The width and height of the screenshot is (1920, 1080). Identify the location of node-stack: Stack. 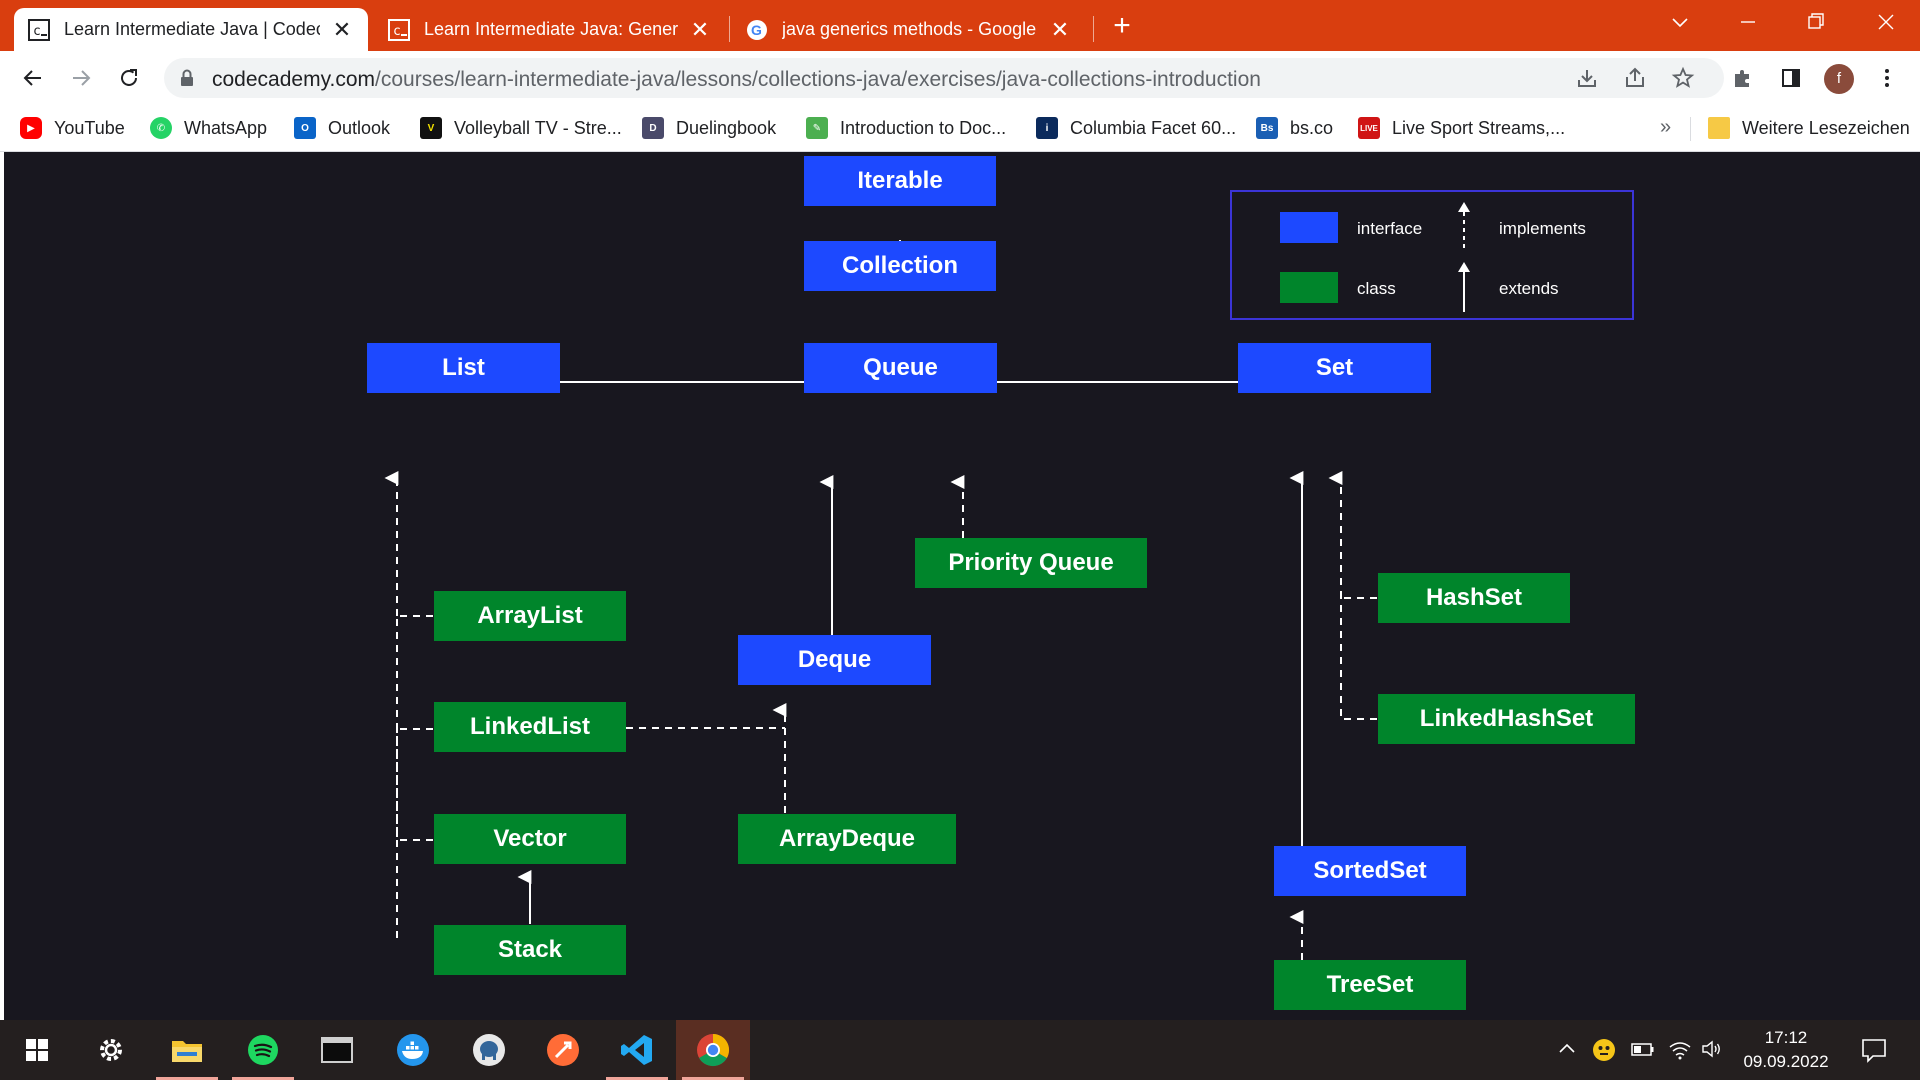
(530, 950).